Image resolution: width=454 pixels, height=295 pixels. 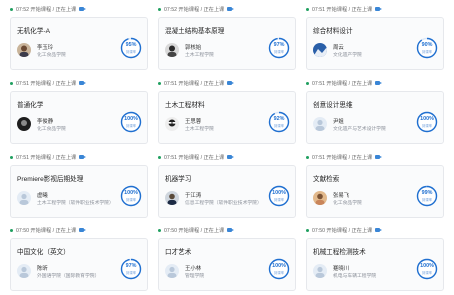 What do you see at coordinates (223, 203) in the screenshot?
I see `college-name: 信息工程学院（软件职业技术学院）` at bounding box center [223, 203].